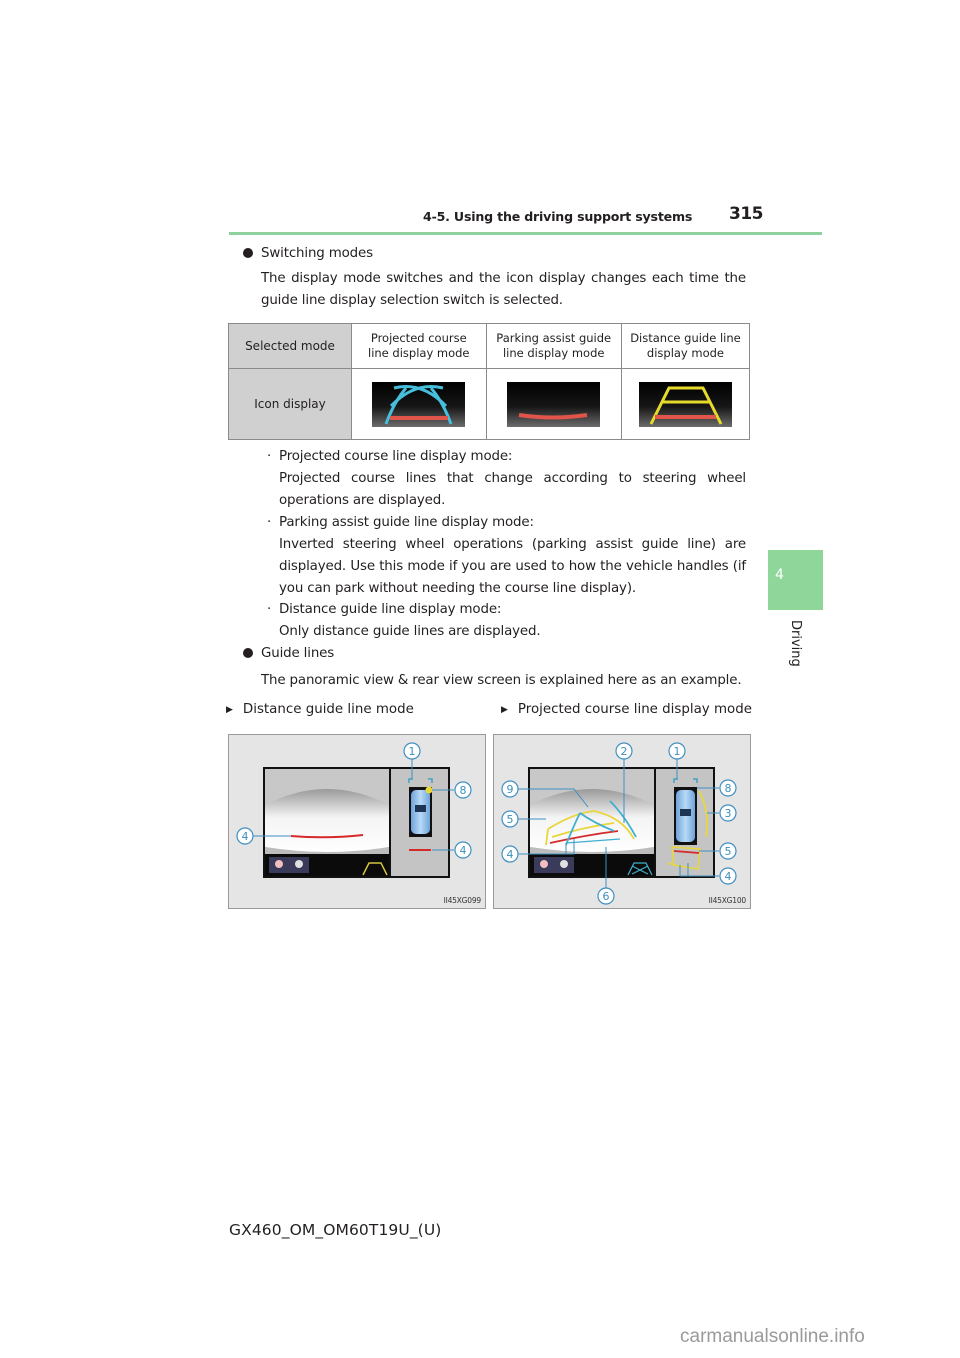 Image resolution: width=960 pixels, height=1358 pixels. I want to click on figure-projected-course-line-mode: 2 1 8 9 3 5 5 4 4 6 II45XG100, so click(622, 821).